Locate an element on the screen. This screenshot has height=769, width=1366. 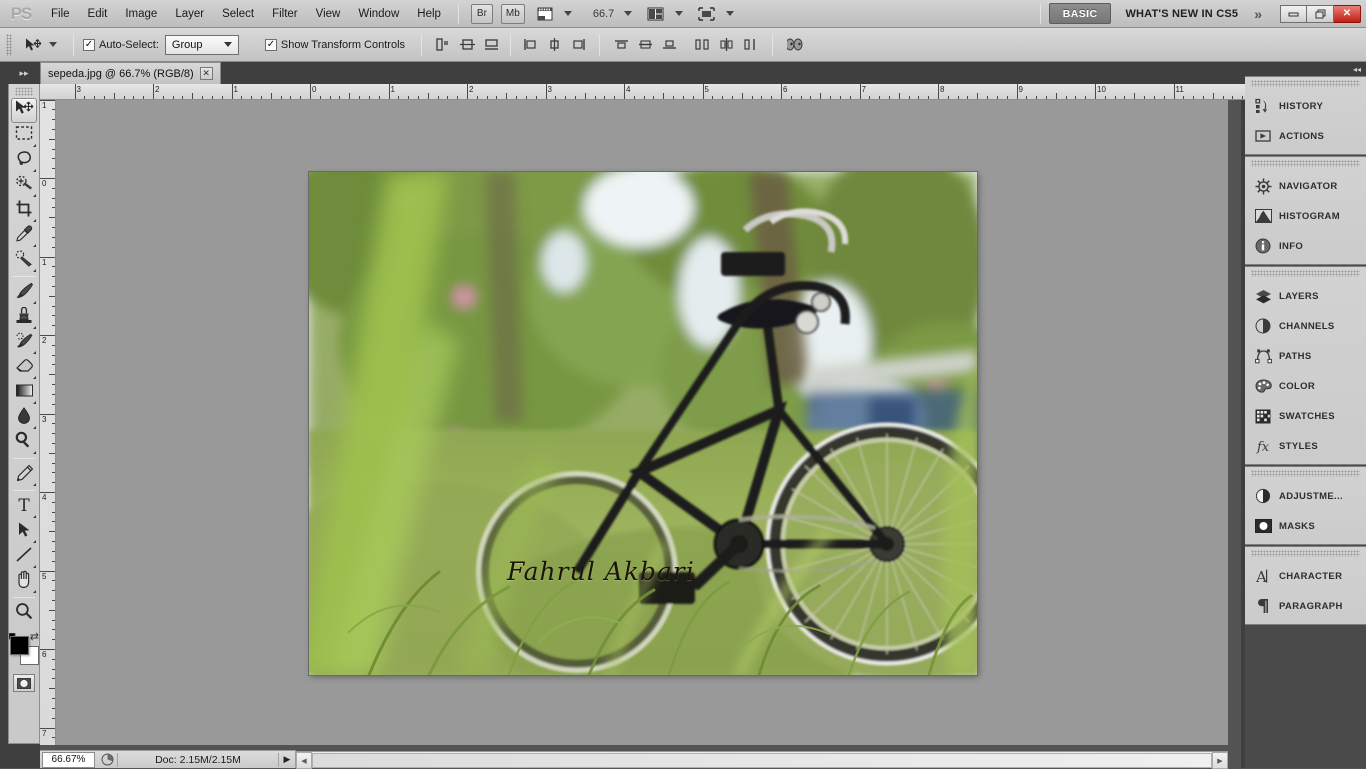
zoom-tool is located at coordinates (24, 613).